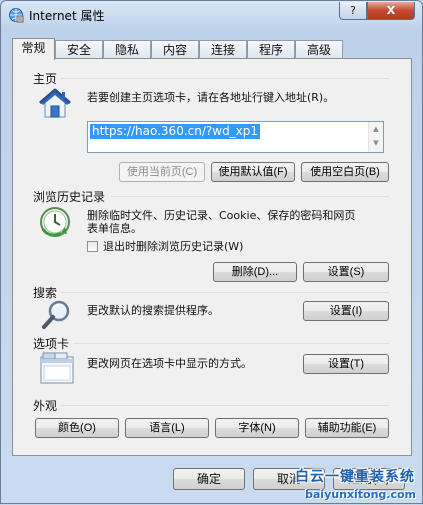  Describe the element at coordinates (257, 428) in the screenshot. I see `fonts-button: 字体(N)` at that location.